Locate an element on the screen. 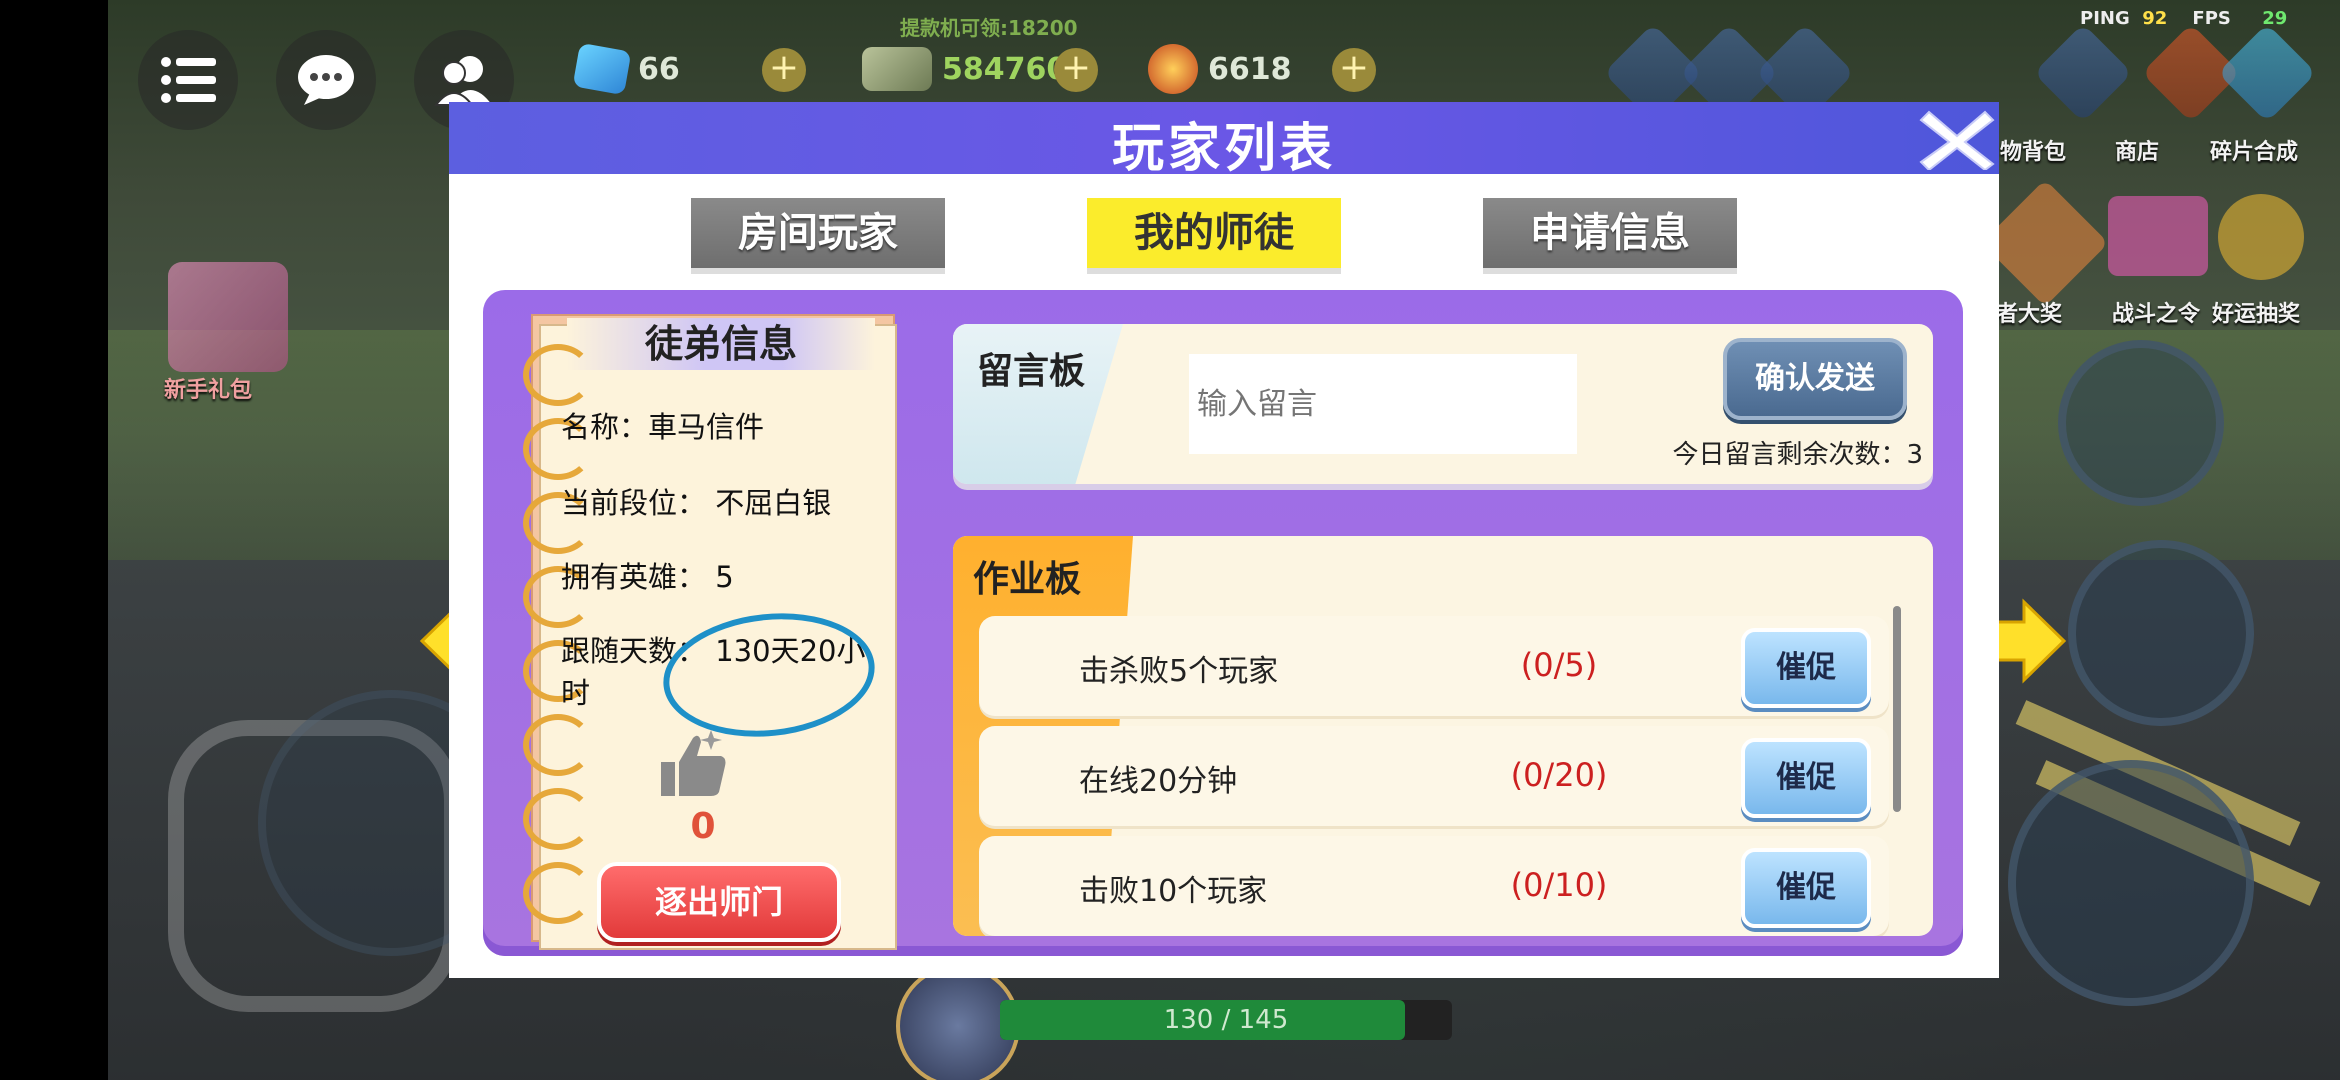 The image size is (2340, 1080). ultimate-skill-button is located at coordinates (2161, 633).